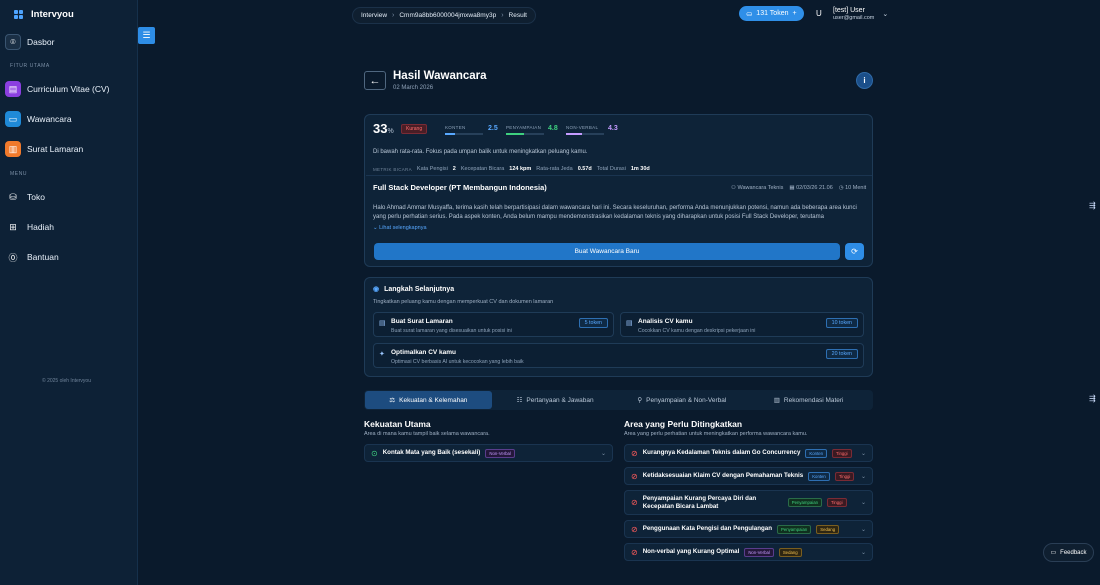 The image size is (1100, 585). I want to click on cv-icon: ▤, so click(13, 89).